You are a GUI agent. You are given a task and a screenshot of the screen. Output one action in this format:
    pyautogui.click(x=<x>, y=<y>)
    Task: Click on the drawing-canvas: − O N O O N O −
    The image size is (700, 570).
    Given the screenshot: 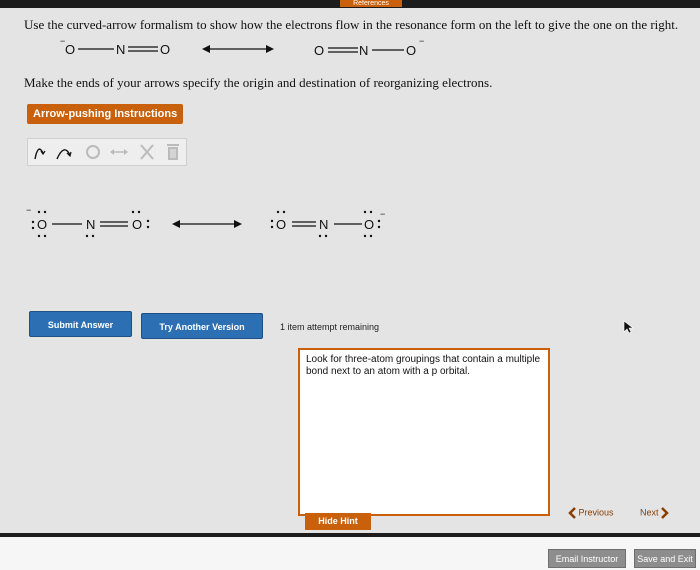 What is the action you would take?
    pyautogui.click(x=230, y=225)
    